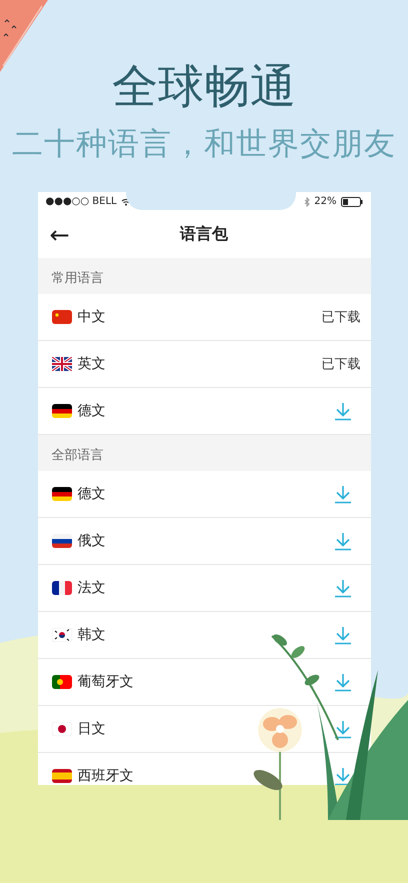 Image resolution: width=408 pixels, height=883 pixels. What do you see at coordinates (307, 201) in the screenshot?
I see `bluetooth-icon` at bounding box center [307, 201].